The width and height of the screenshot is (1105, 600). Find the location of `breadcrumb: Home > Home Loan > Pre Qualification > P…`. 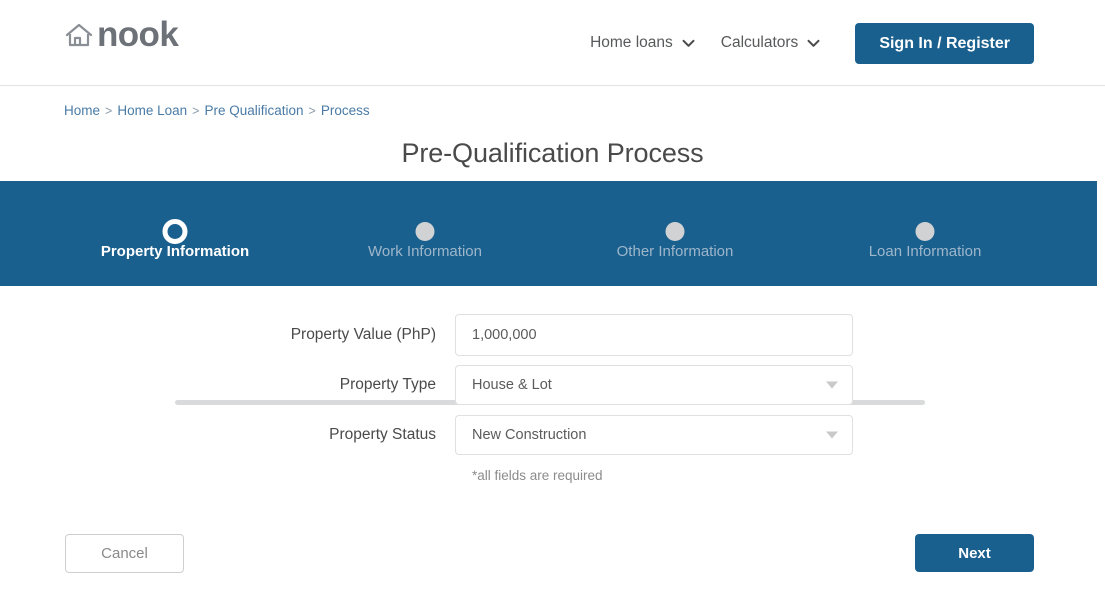

breadcrumb: Home > Home Loan > Pre Qualification > P… is located at coordinates (217, 110).